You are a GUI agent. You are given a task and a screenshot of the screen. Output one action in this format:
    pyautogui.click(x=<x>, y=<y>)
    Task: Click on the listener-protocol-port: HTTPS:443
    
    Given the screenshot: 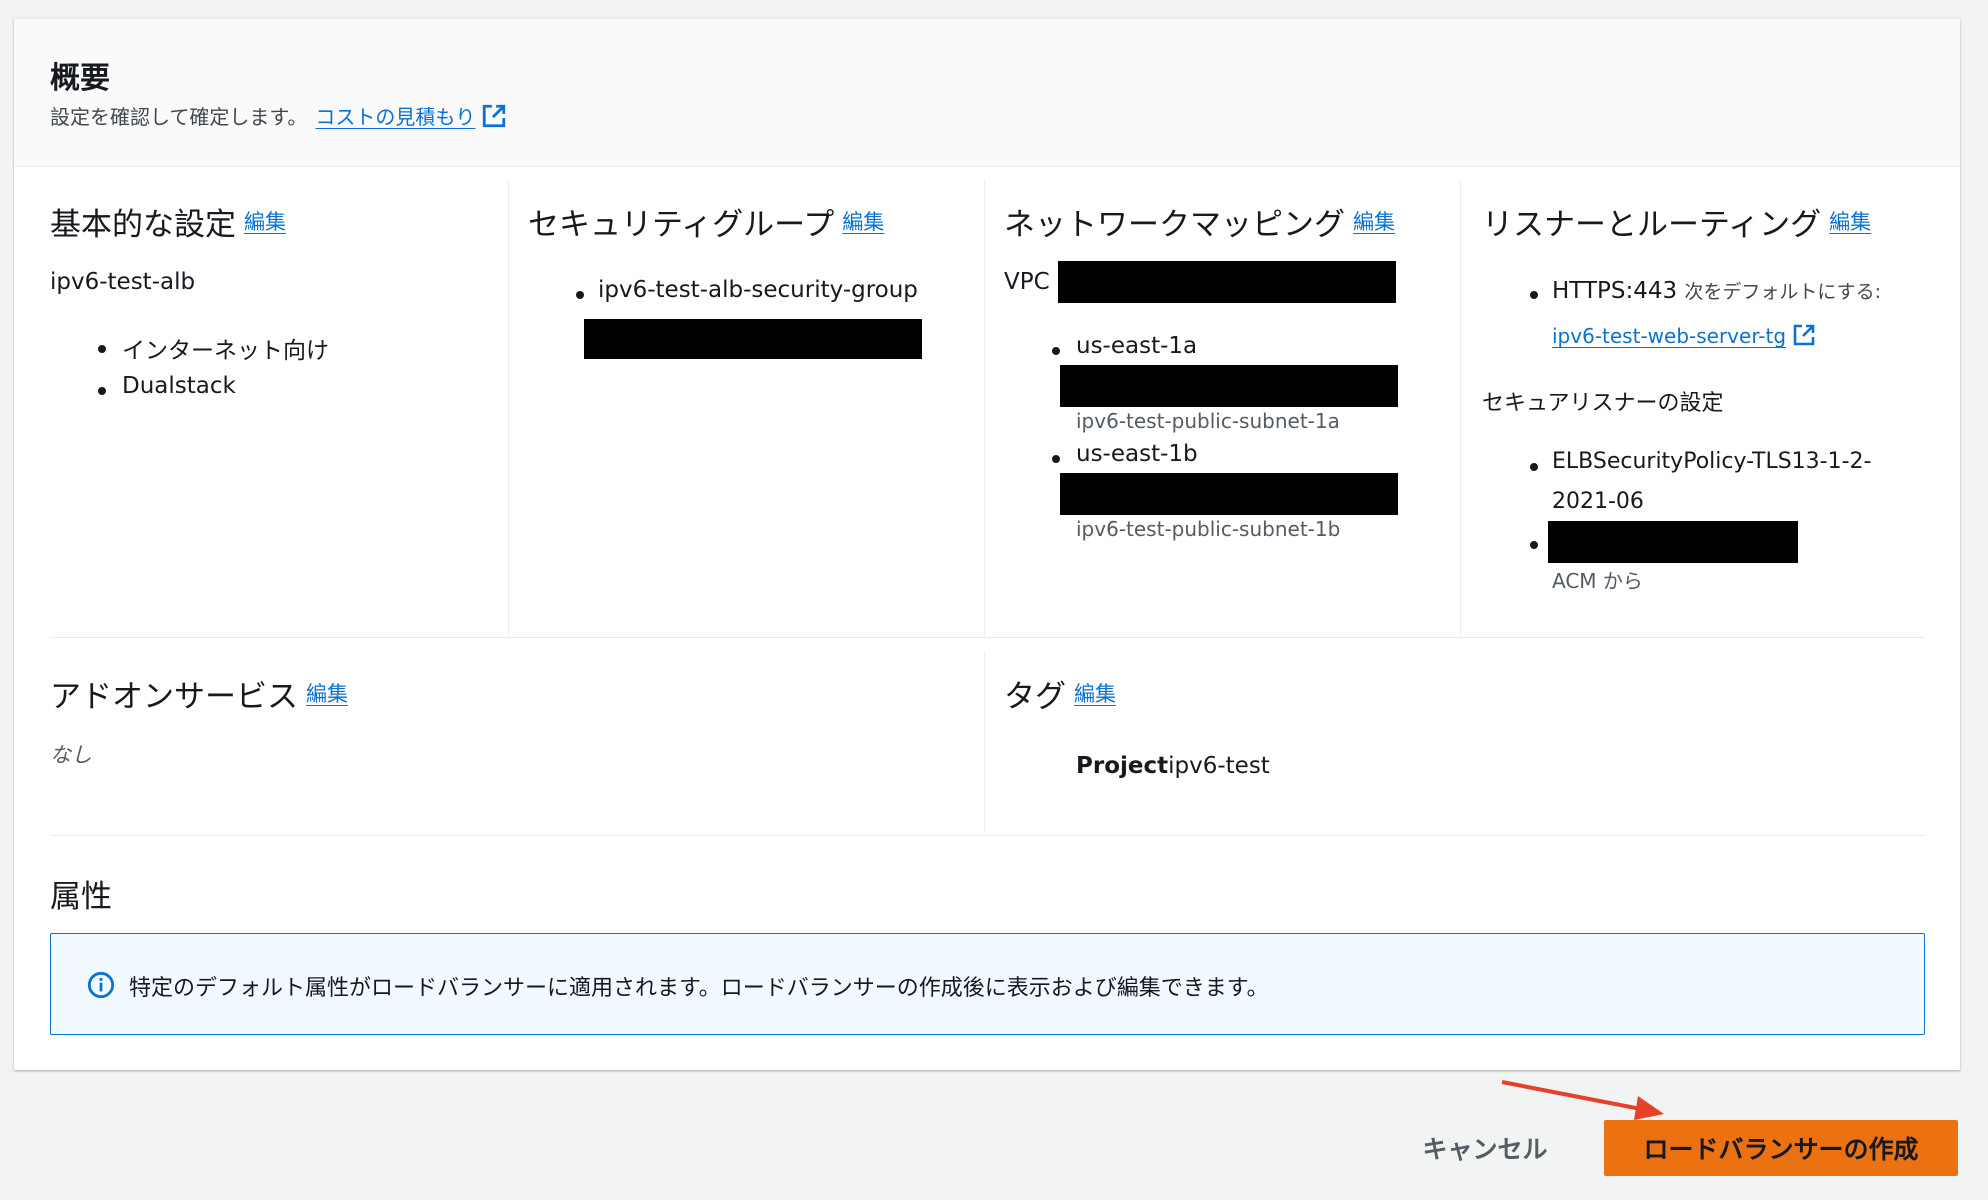 What is the action you would take?
    pyautogui.click(x=1615, y=291)
    